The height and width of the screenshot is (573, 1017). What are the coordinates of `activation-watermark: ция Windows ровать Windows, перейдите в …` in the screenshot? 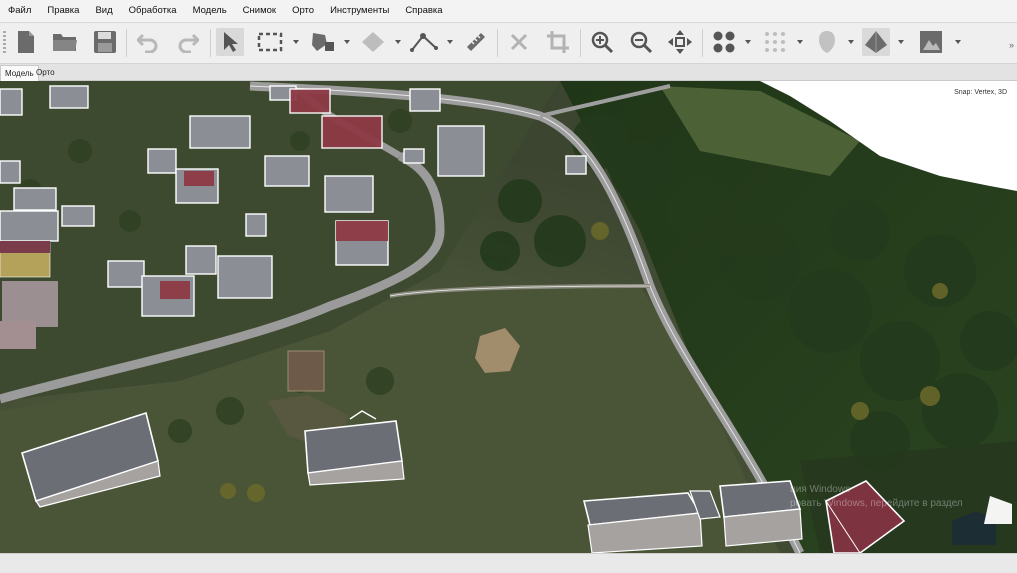 It's located at (876, 497).